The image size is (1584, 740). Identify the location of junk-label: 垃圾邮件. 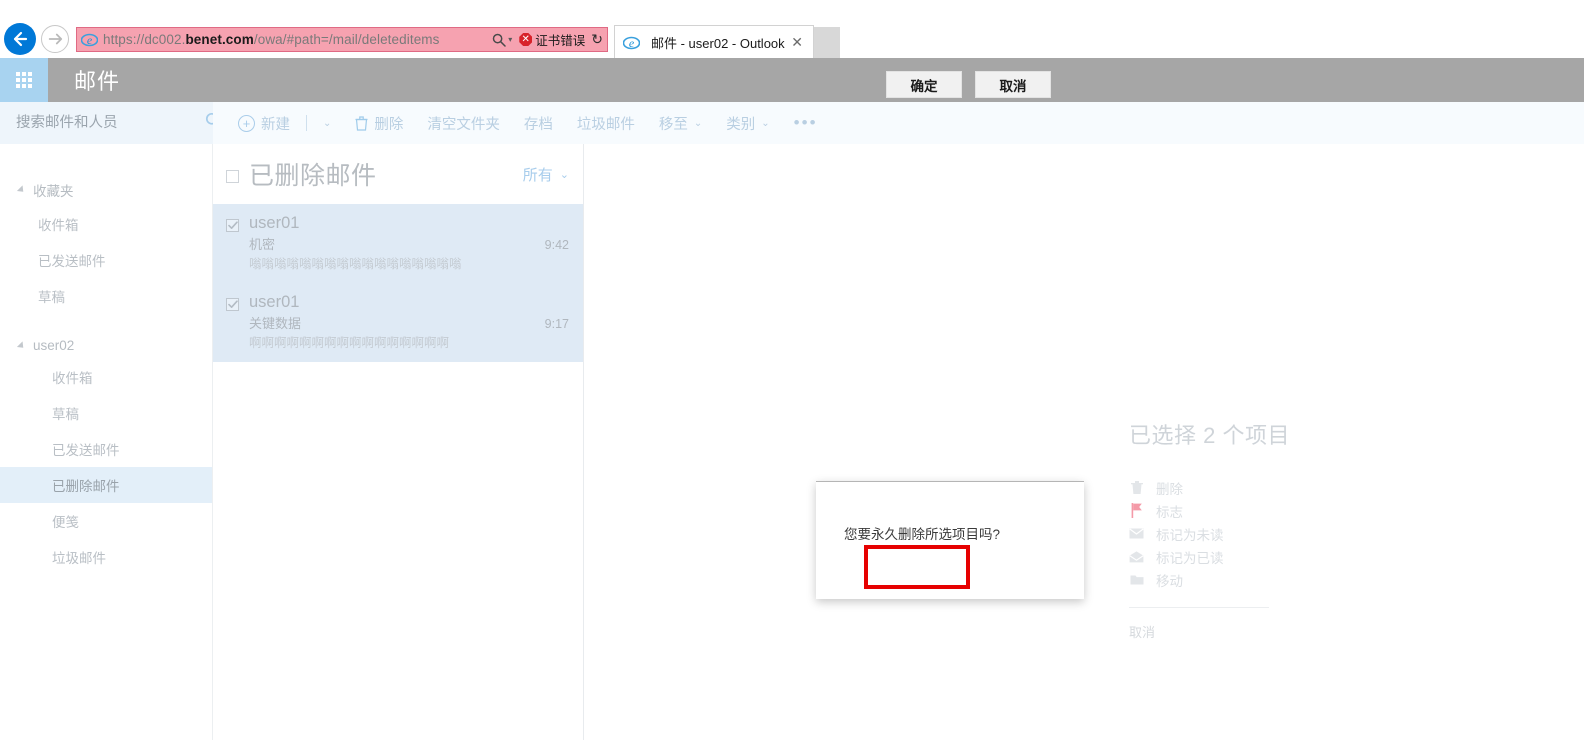
(605, 124).